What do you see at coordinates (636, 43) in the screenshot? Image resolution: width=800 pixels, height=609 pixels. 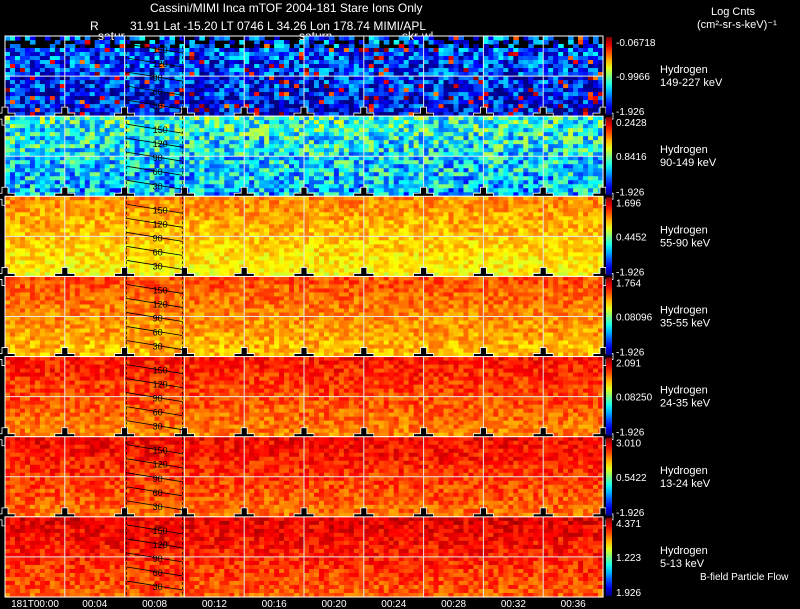 I see `colorbar-max-label: -0.06718` at bounding box center [636, 43].